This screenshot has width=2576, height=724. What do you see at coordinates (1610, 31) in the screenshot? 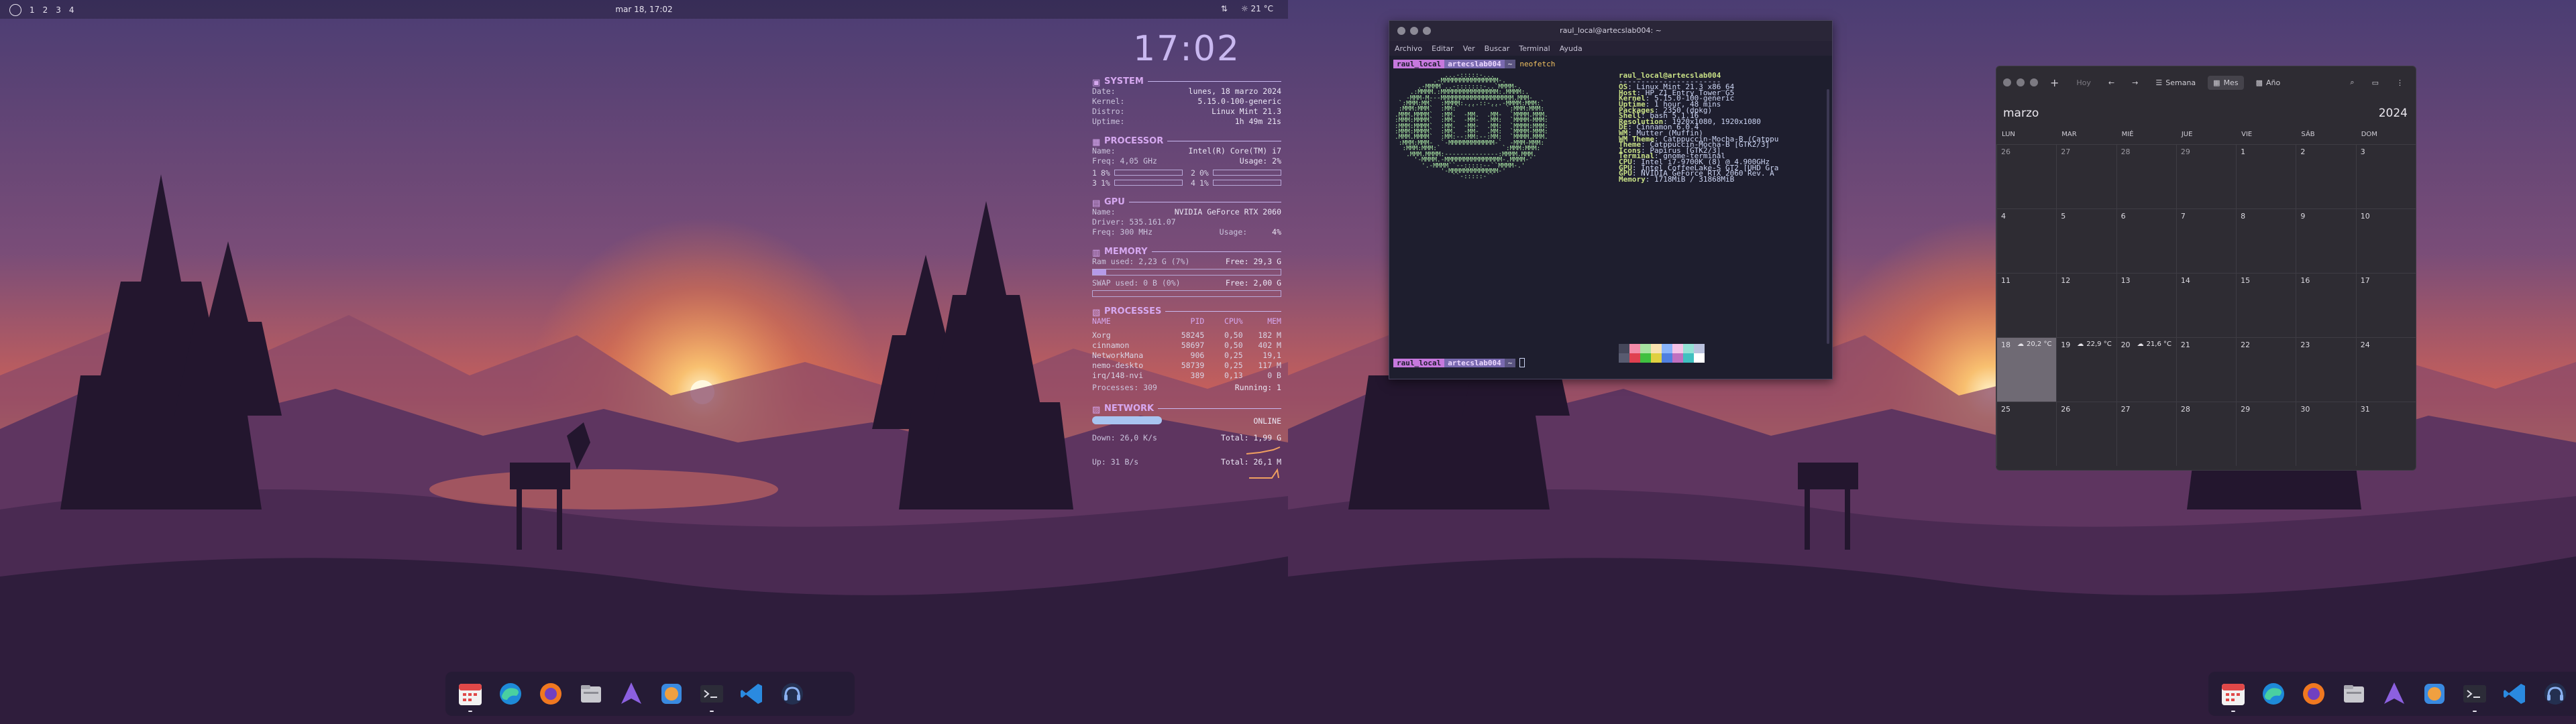
I see `terminal-titlebar: raul_local@artecslab004: ~` at bounding box center [1610, 31].